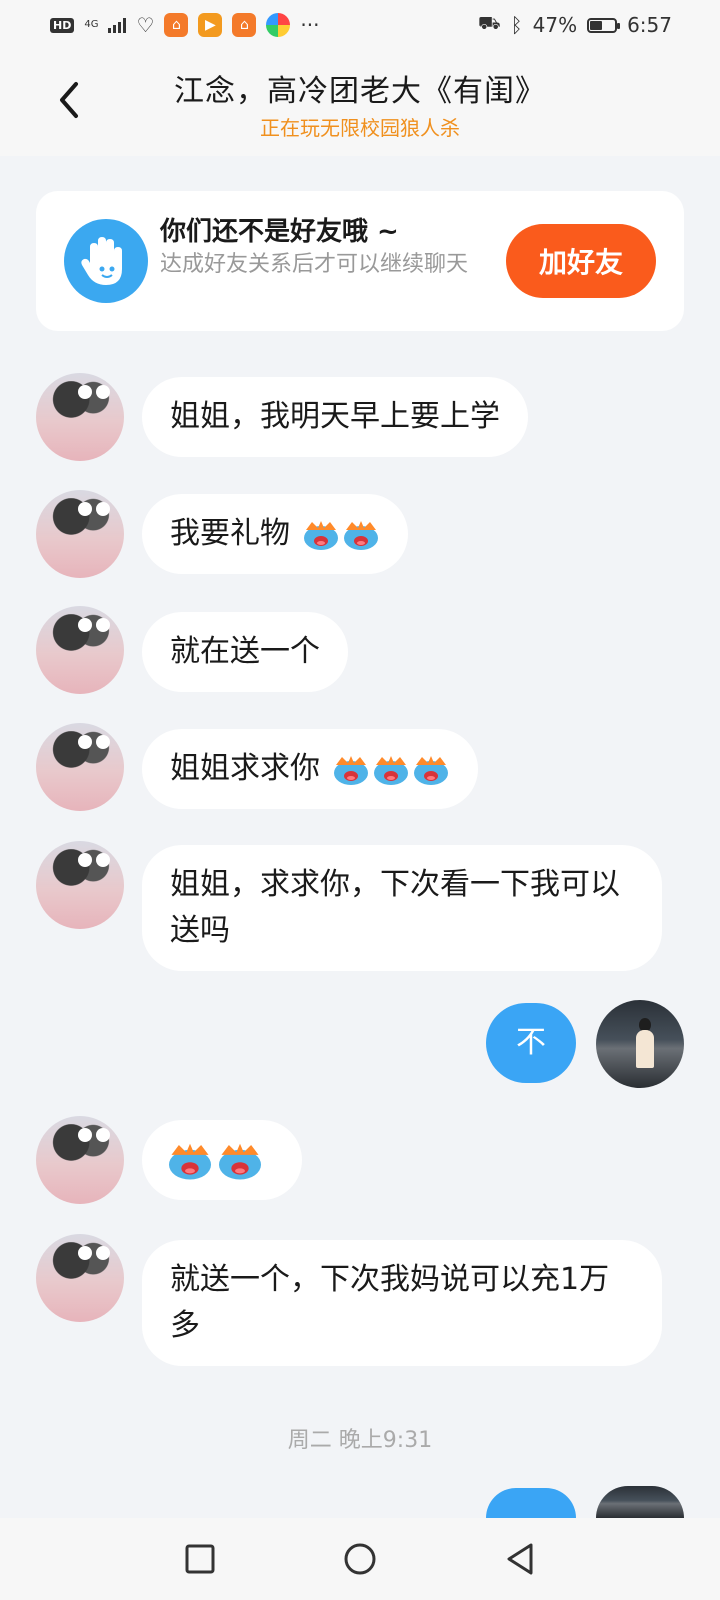  I want to click on triangle-back-icon, so click(520, 1559).